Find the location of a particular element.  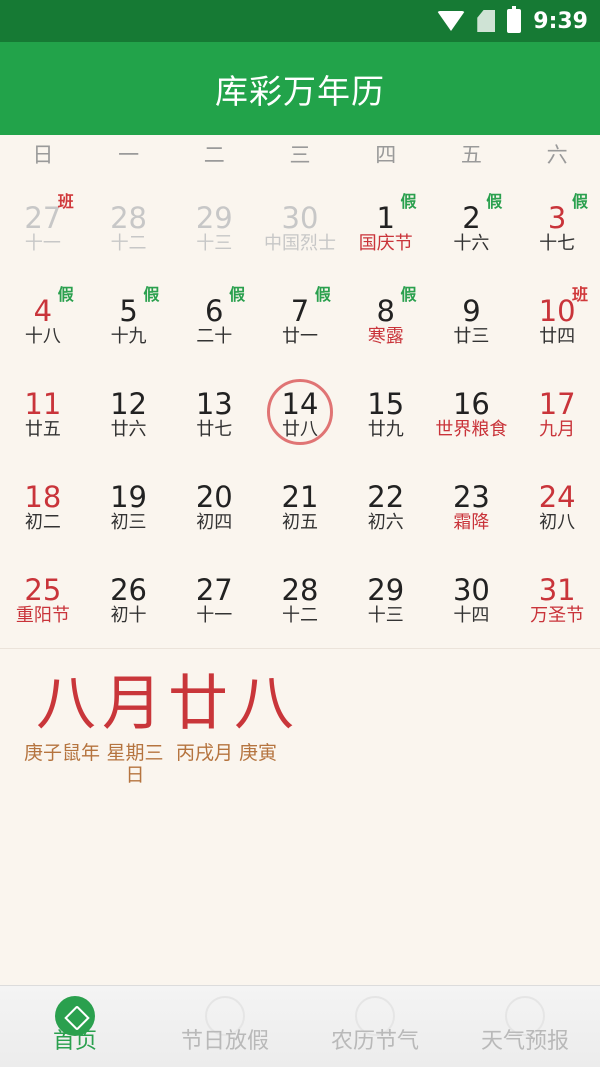

day-lunar: 十一 is located at coordinates (214, 615).